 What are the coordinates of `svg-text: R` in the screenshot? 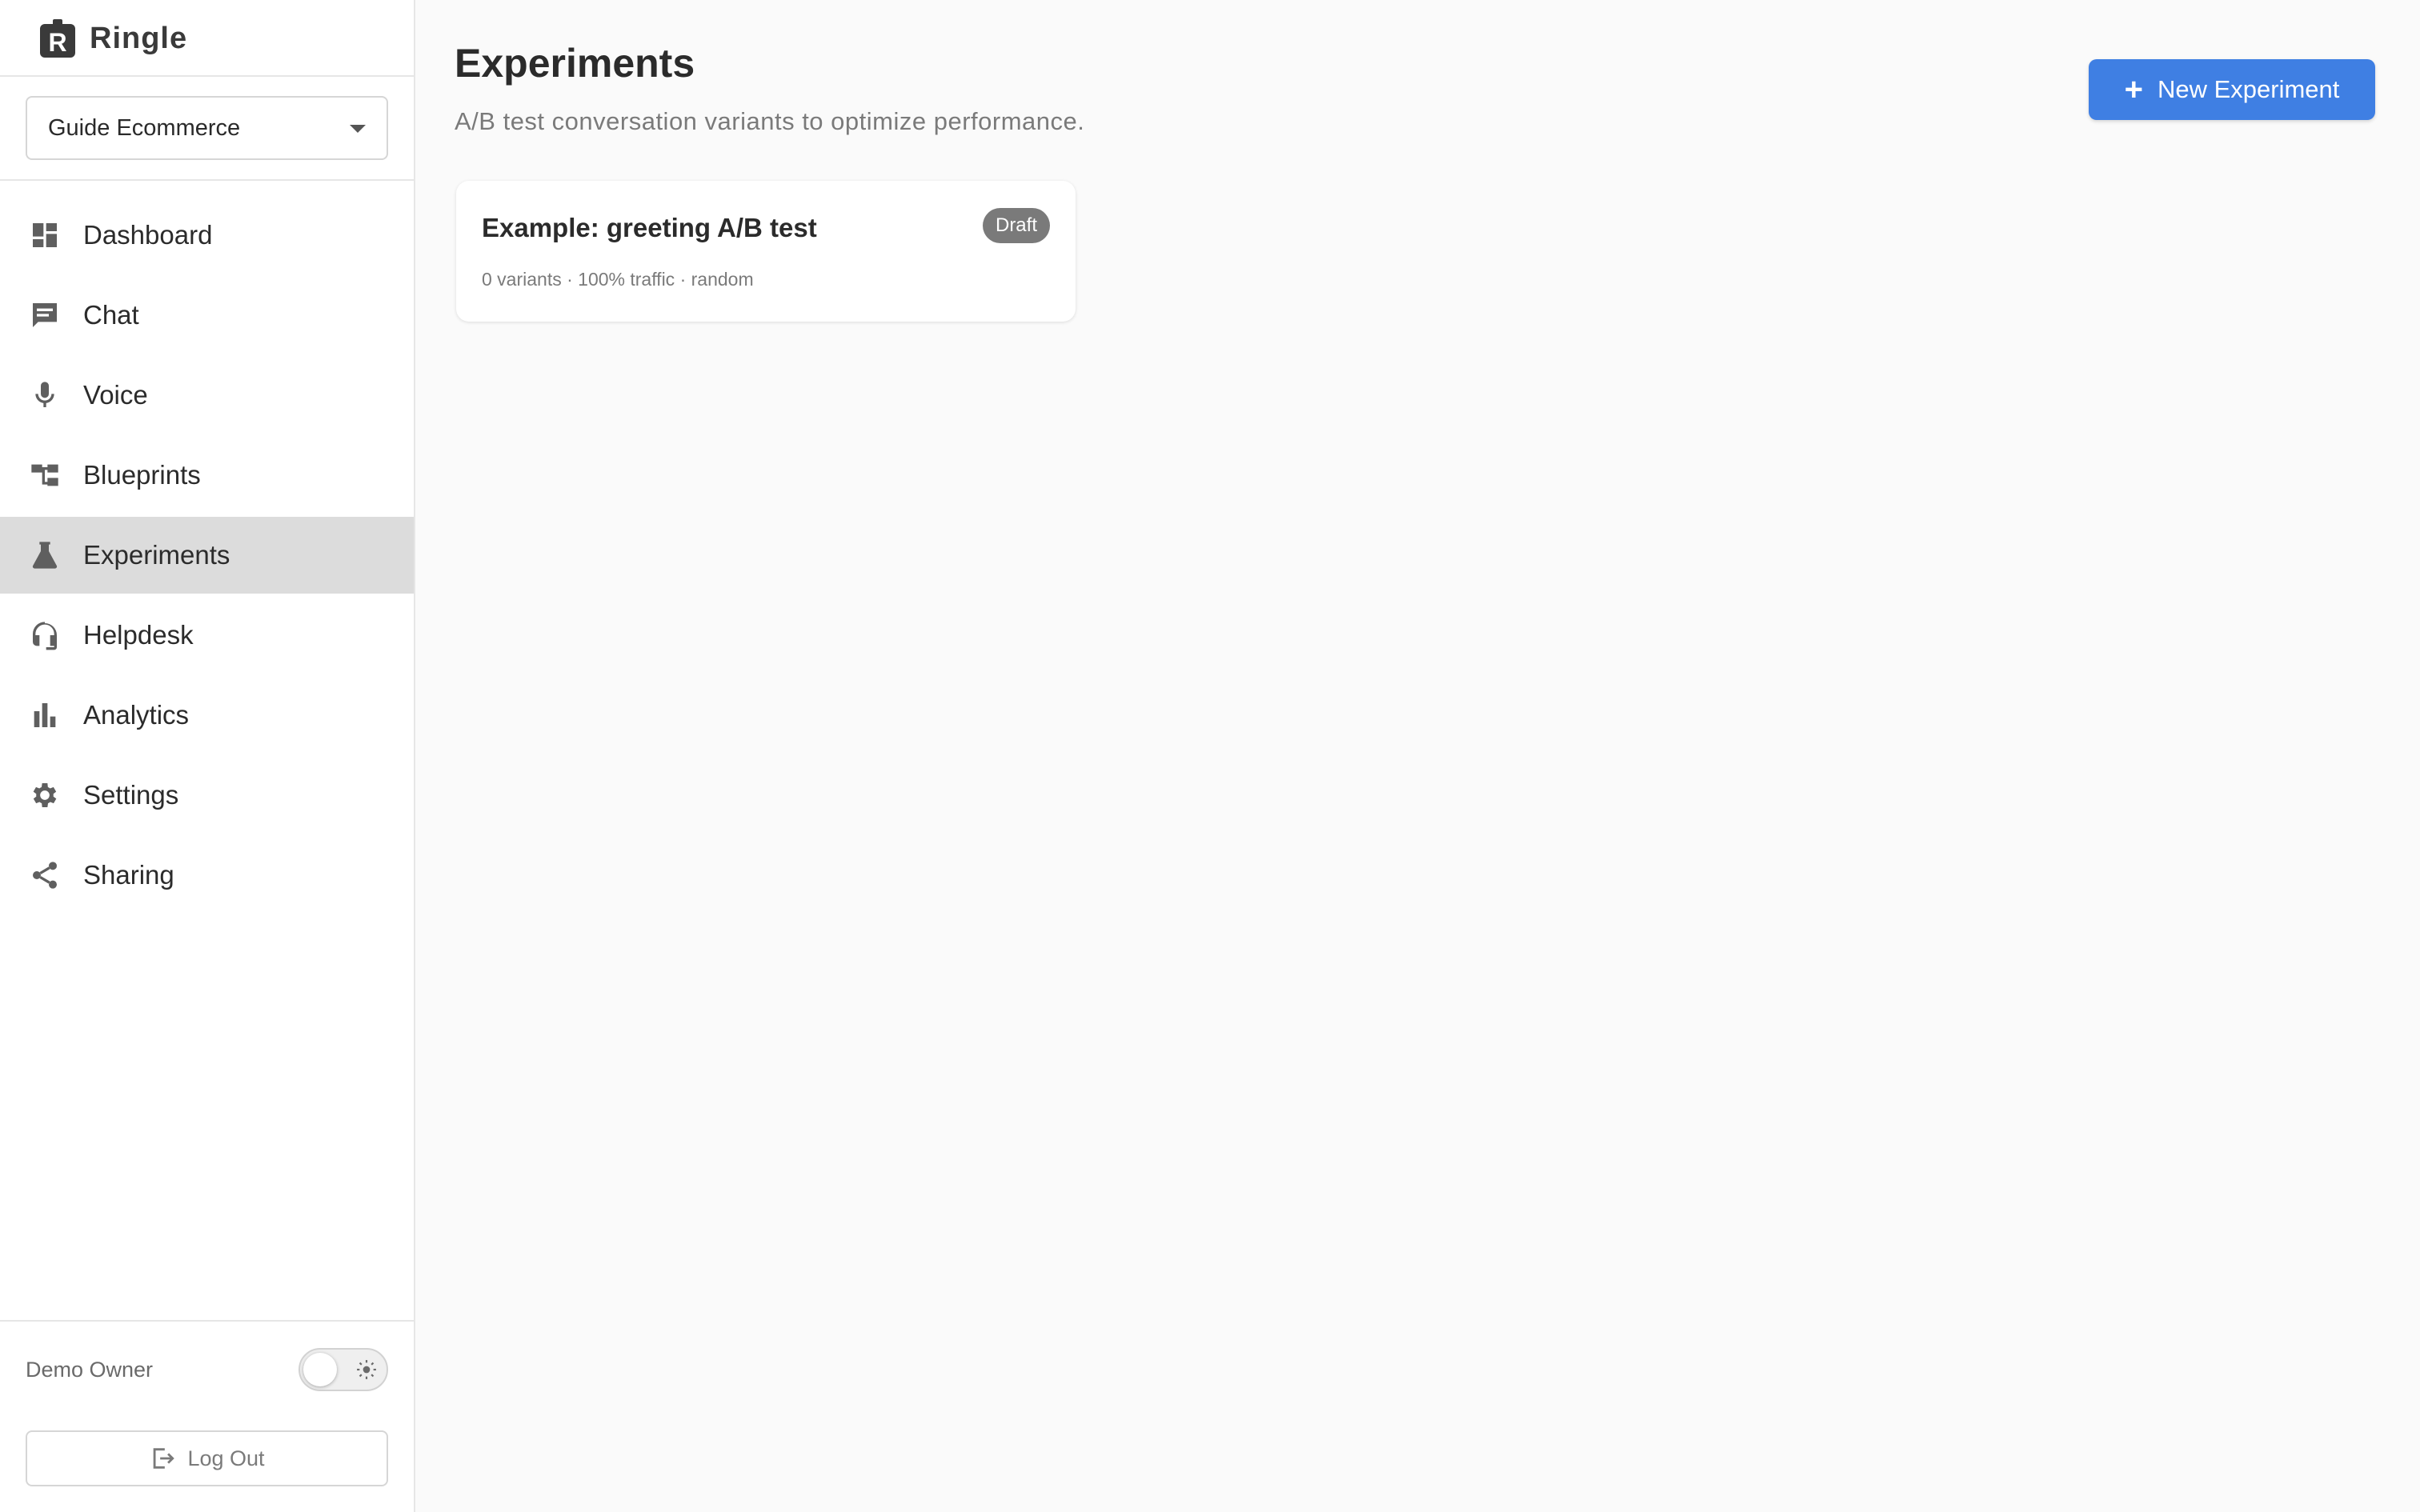 It's located at (57, 42).